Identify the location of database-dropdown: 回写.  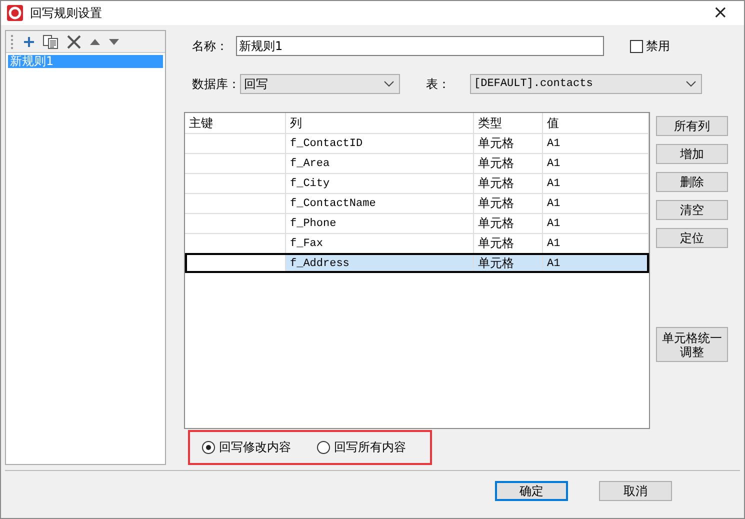
(320, 84).